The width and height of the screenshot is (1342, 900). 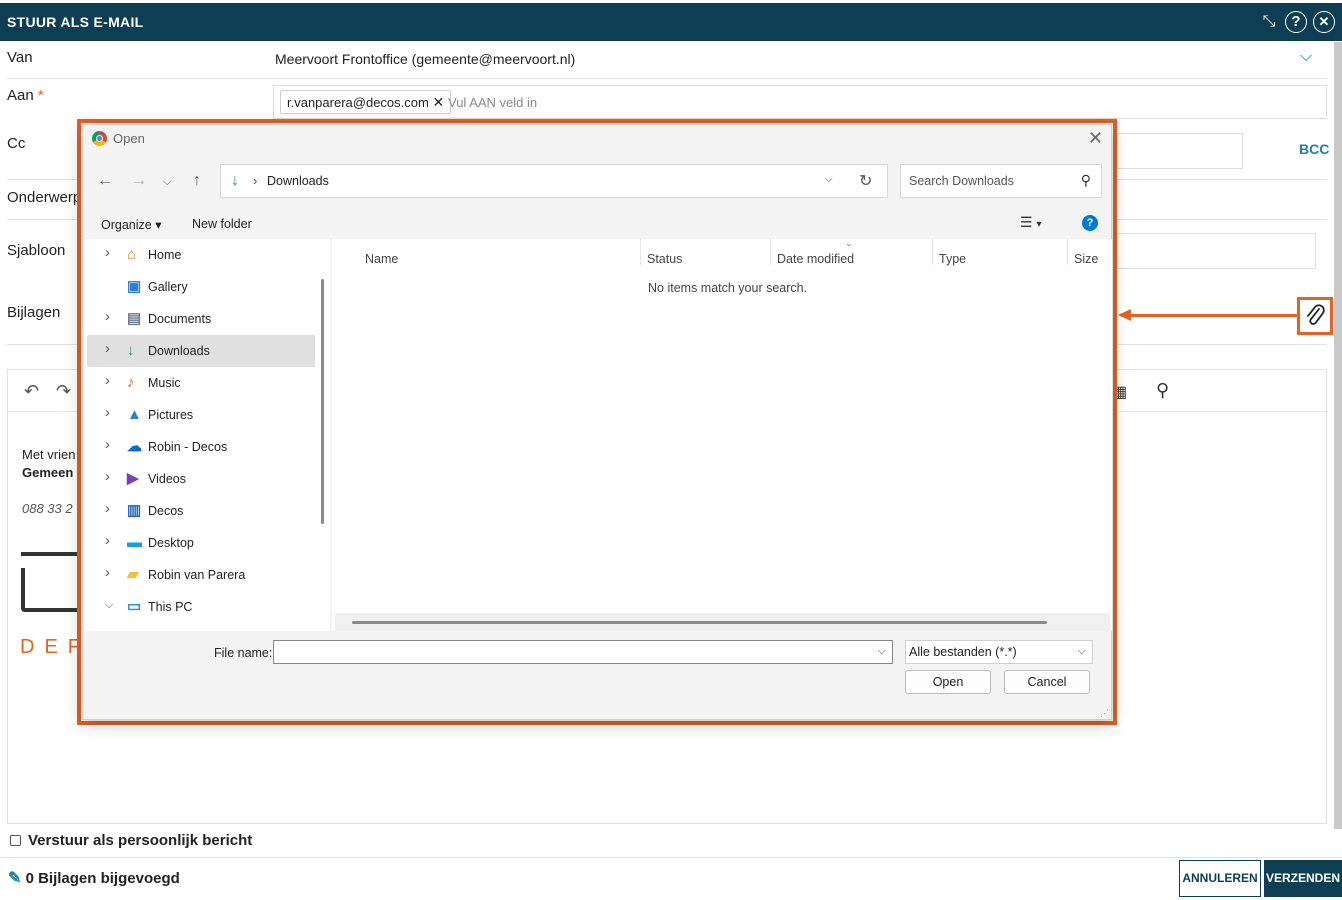 What do you see at coordinates (201, 511) in the screenshot?
I see `nav-item-decos: › ▥ Decos` at bounding box center [201, 511].